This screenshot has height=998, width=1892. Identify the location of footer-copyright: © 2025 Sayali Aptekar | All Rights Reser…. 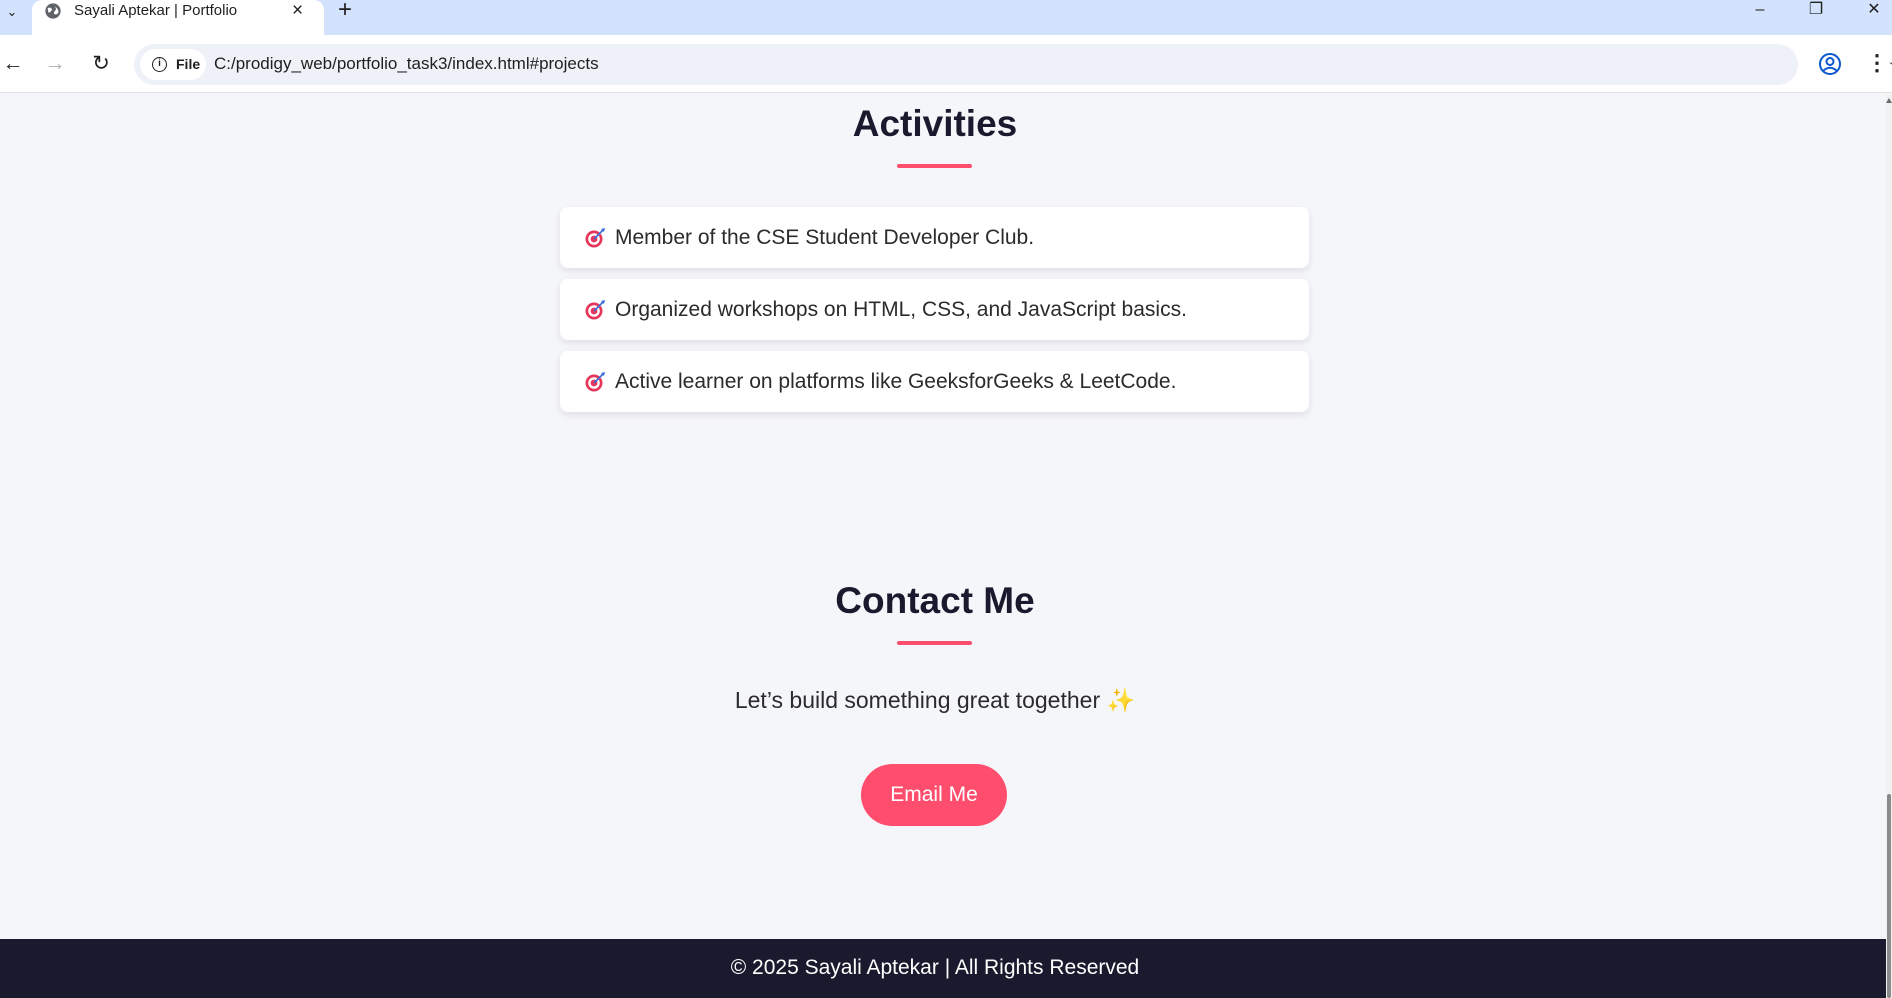
(935, 967).